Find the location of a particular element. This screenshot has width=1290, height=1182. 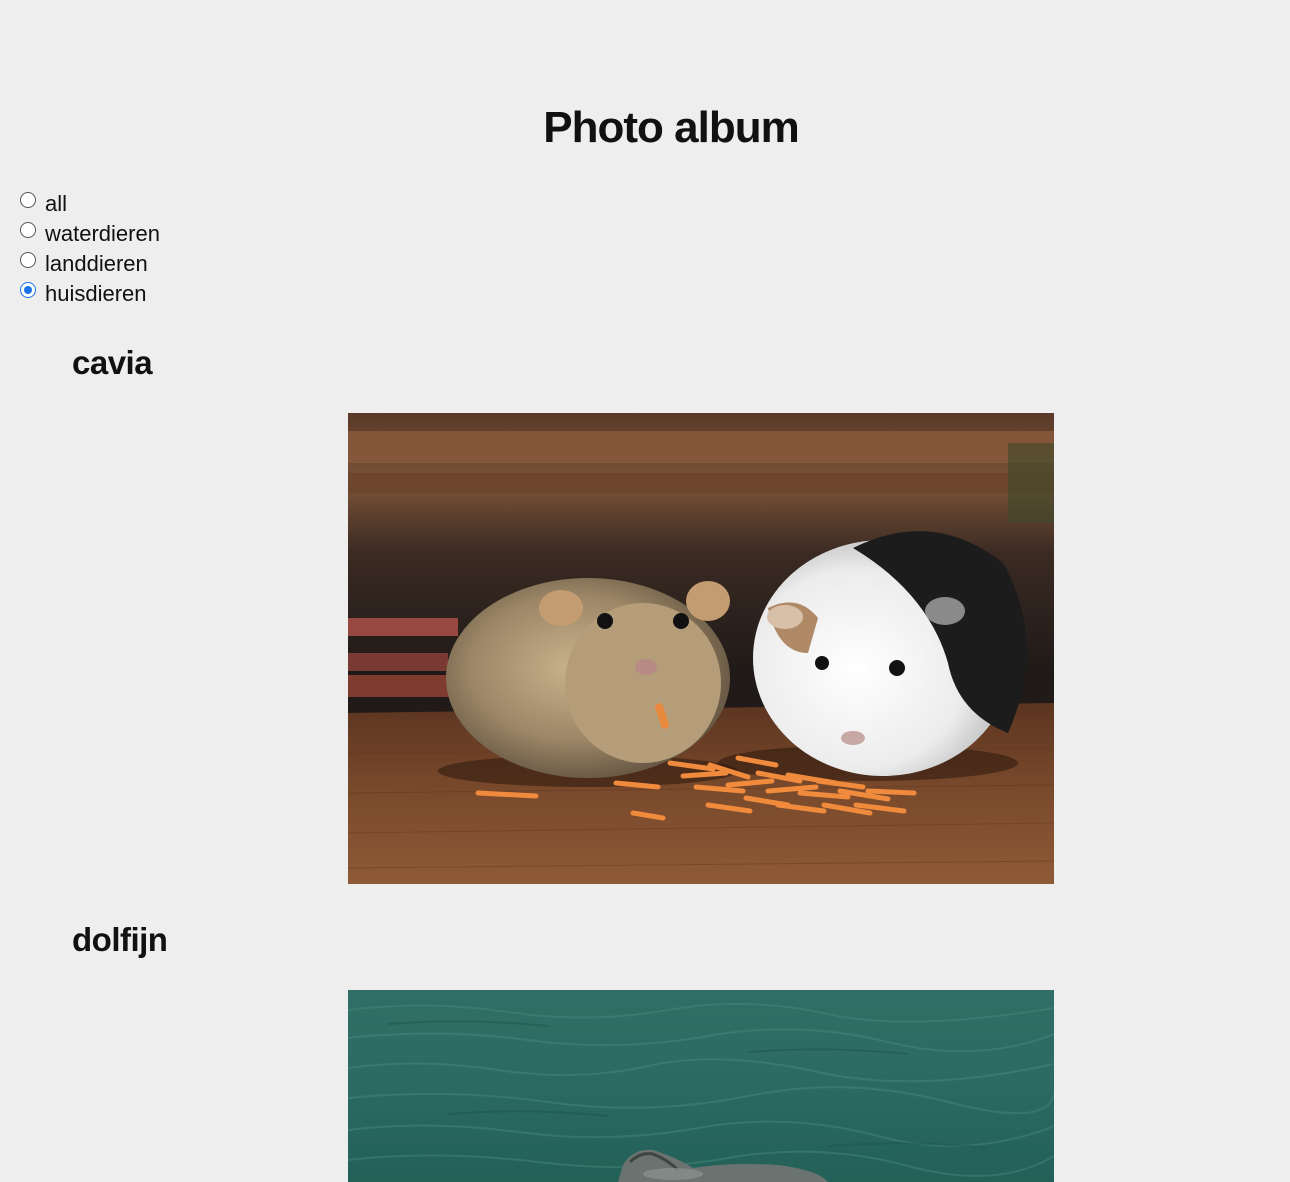

album-item-title-cavia: cavia is located at coordinates (112, 362).